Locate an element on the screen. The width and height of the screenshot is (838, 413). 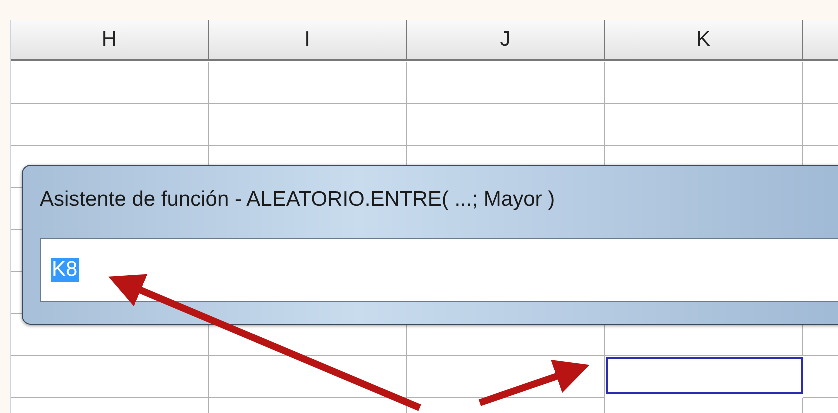
column-header: H is located at coordinates (110, 40).